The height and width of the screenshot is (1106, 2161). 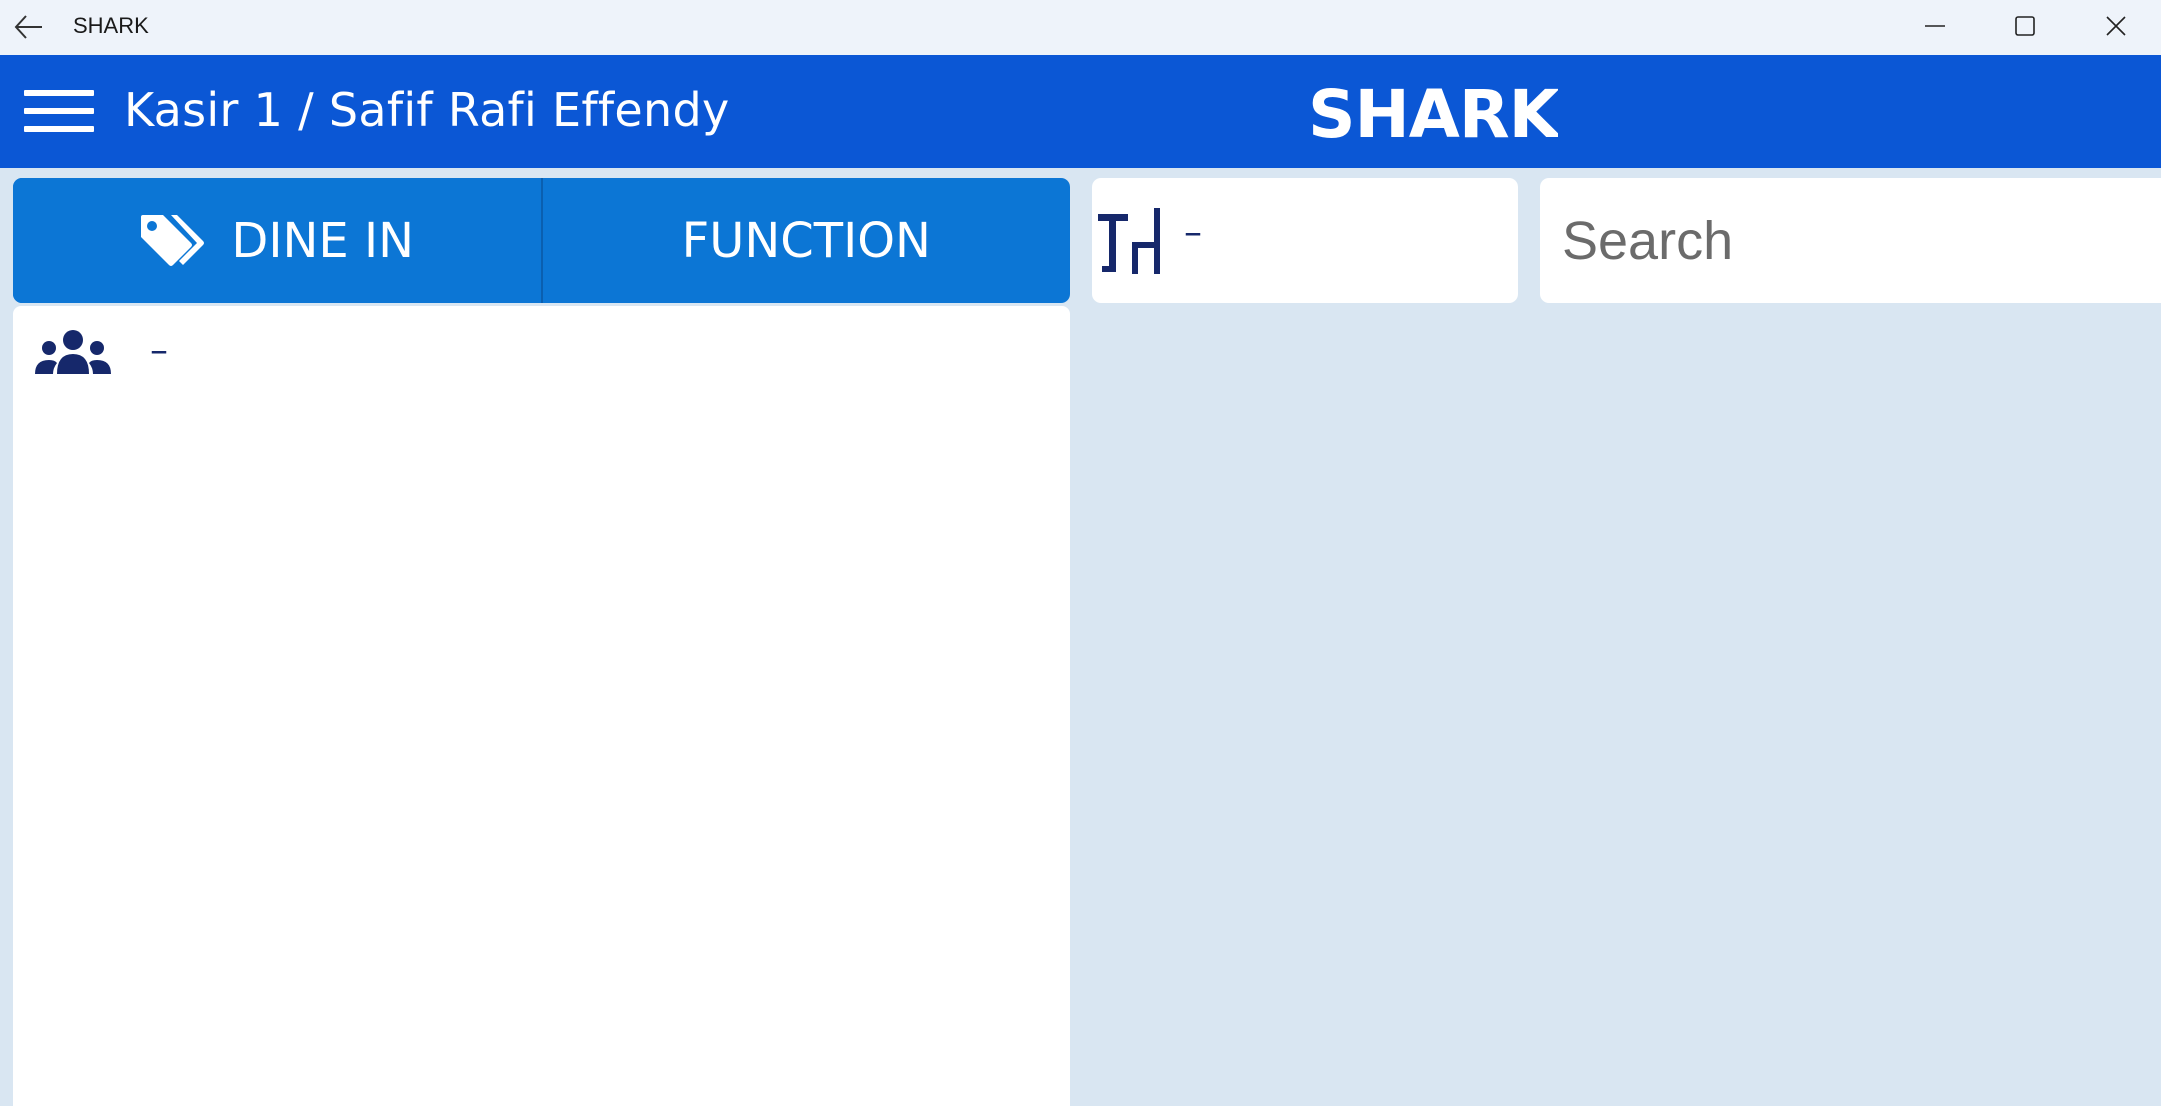 What do you see at coordinates (159, 350) in the screenshot?
I see `customer-value: –` at bounding box center [159, 350].